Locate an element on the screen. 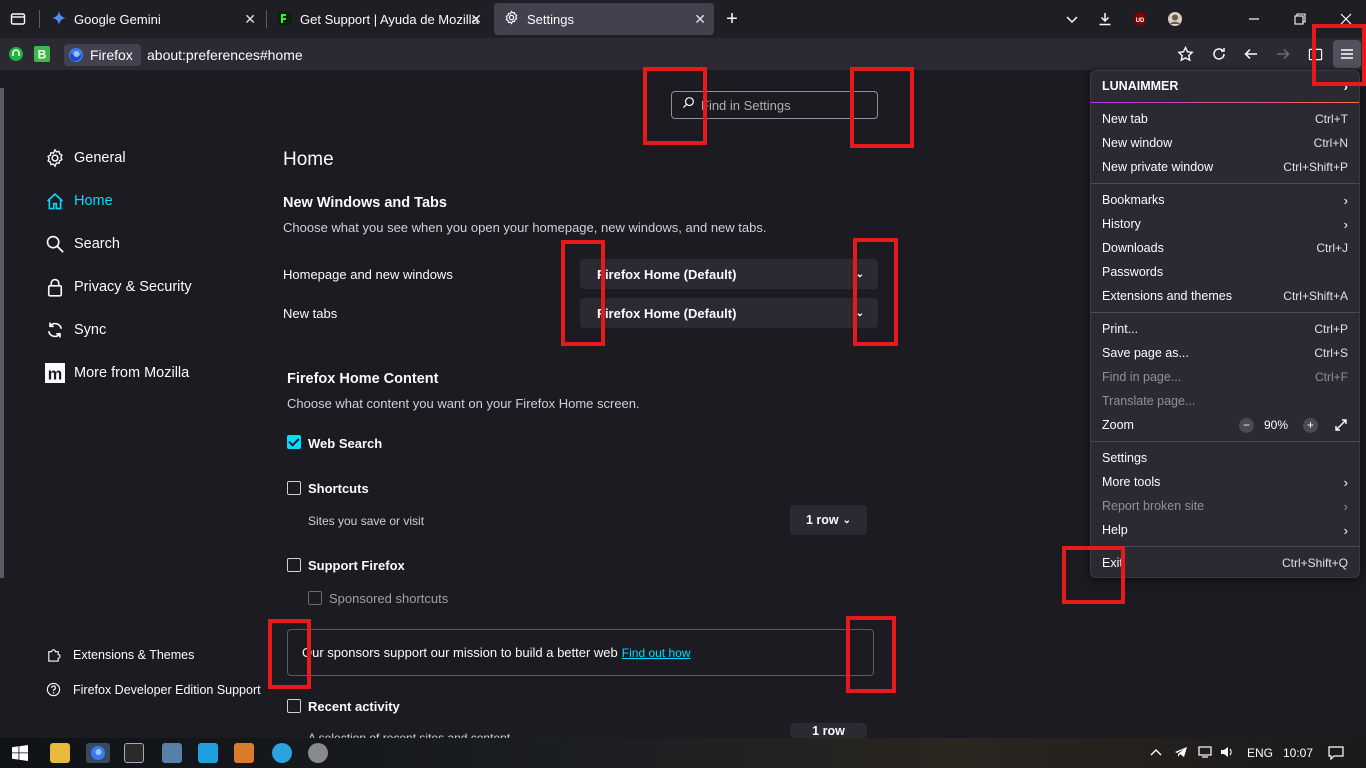  telegram-icon is located at coordinates (282, 753).